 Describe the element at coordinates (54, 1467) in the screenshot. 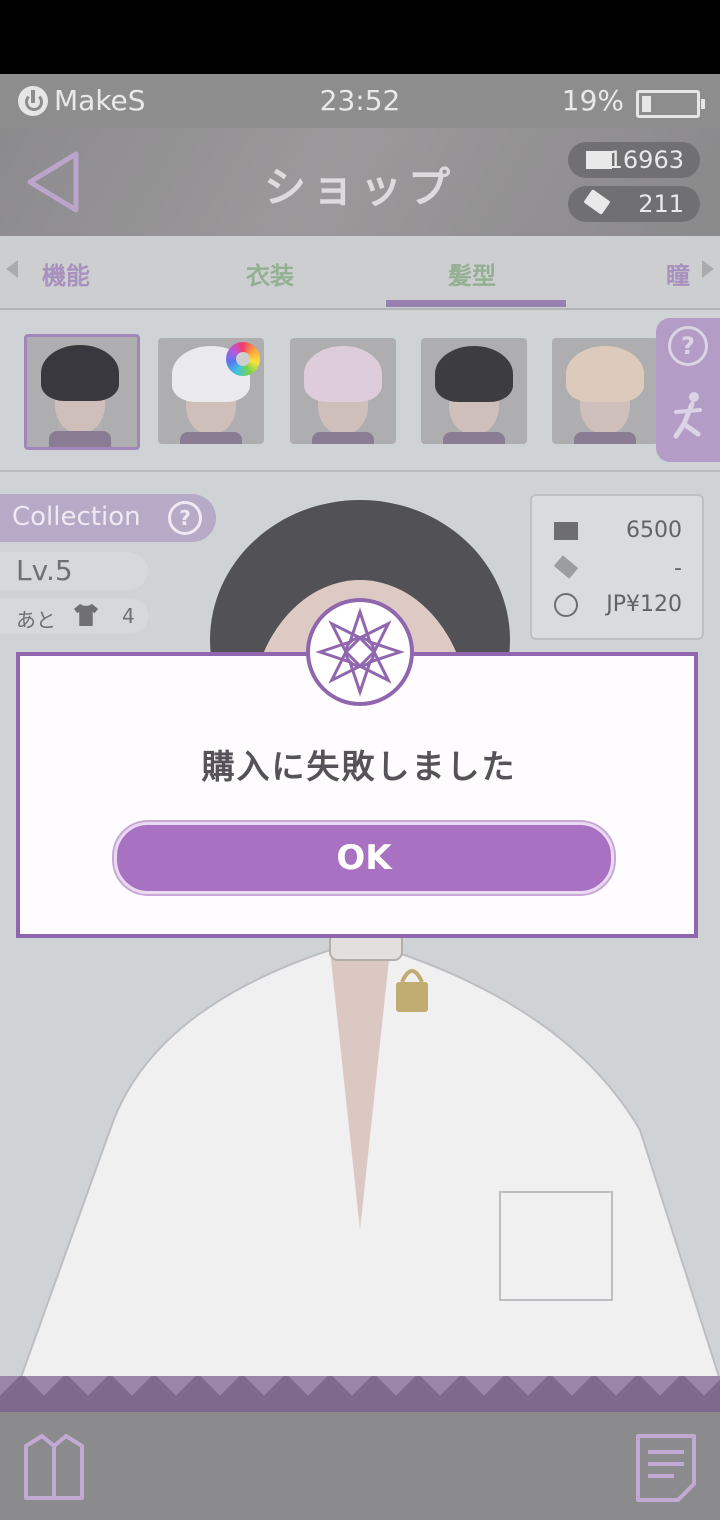

I see `wardrobe-icon` at that location.